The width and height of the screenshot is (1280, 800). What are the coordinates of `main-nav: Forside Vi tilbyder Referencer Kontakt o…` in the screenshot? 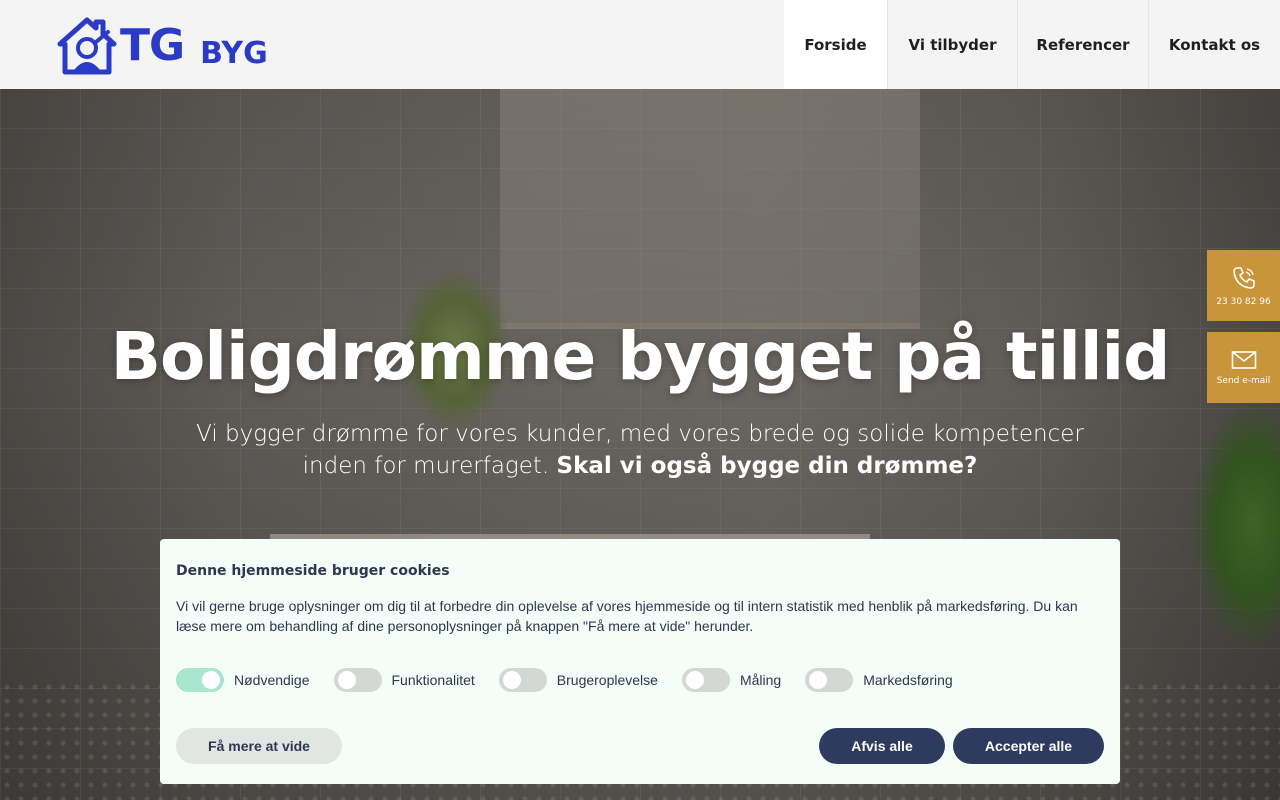 It's located at (1032, 44).